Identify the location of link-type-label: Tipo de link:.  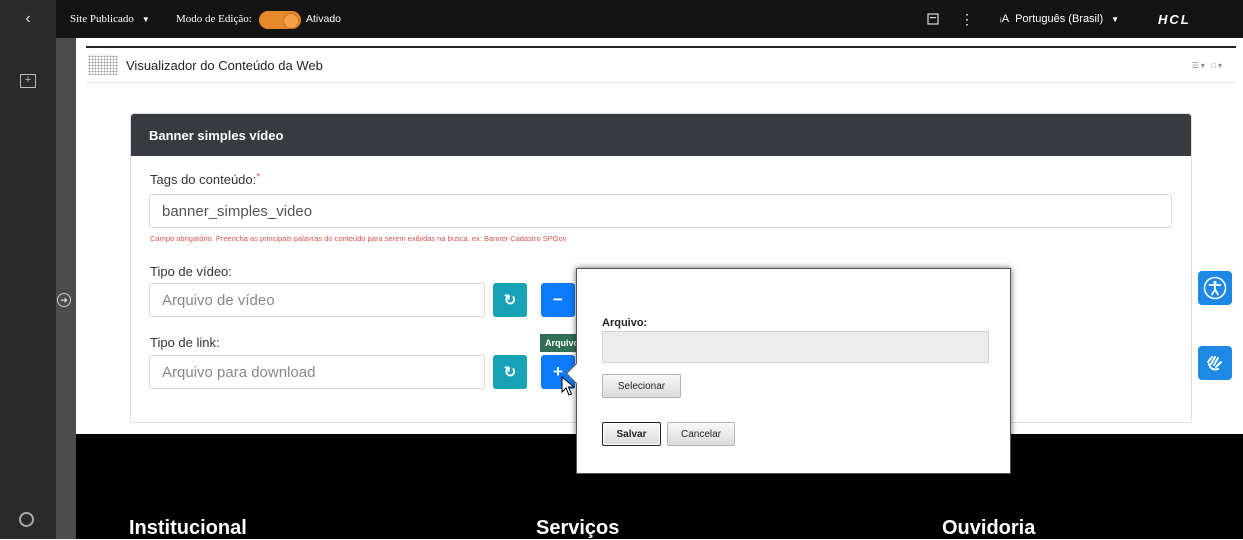
(185, 342).